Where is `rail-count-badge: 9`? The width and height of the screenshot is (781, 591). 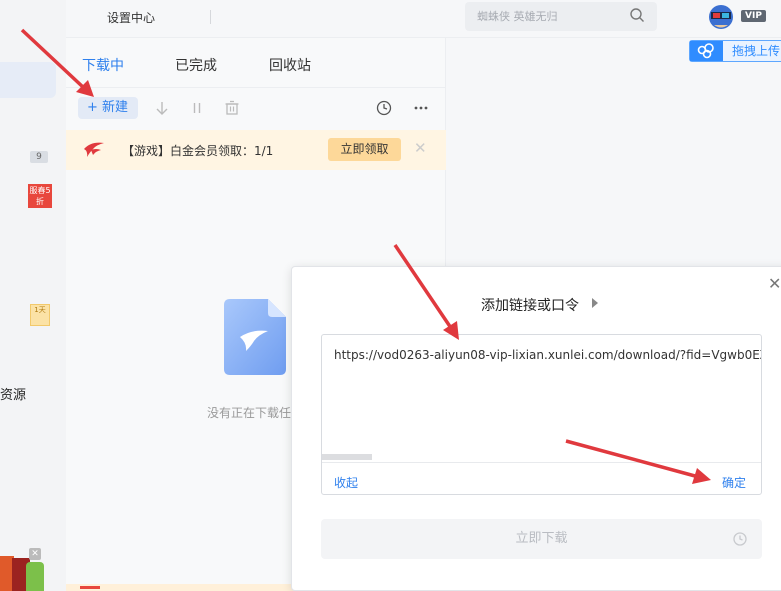
rail-count-badge: 9 is located at coordinates (39, 157).